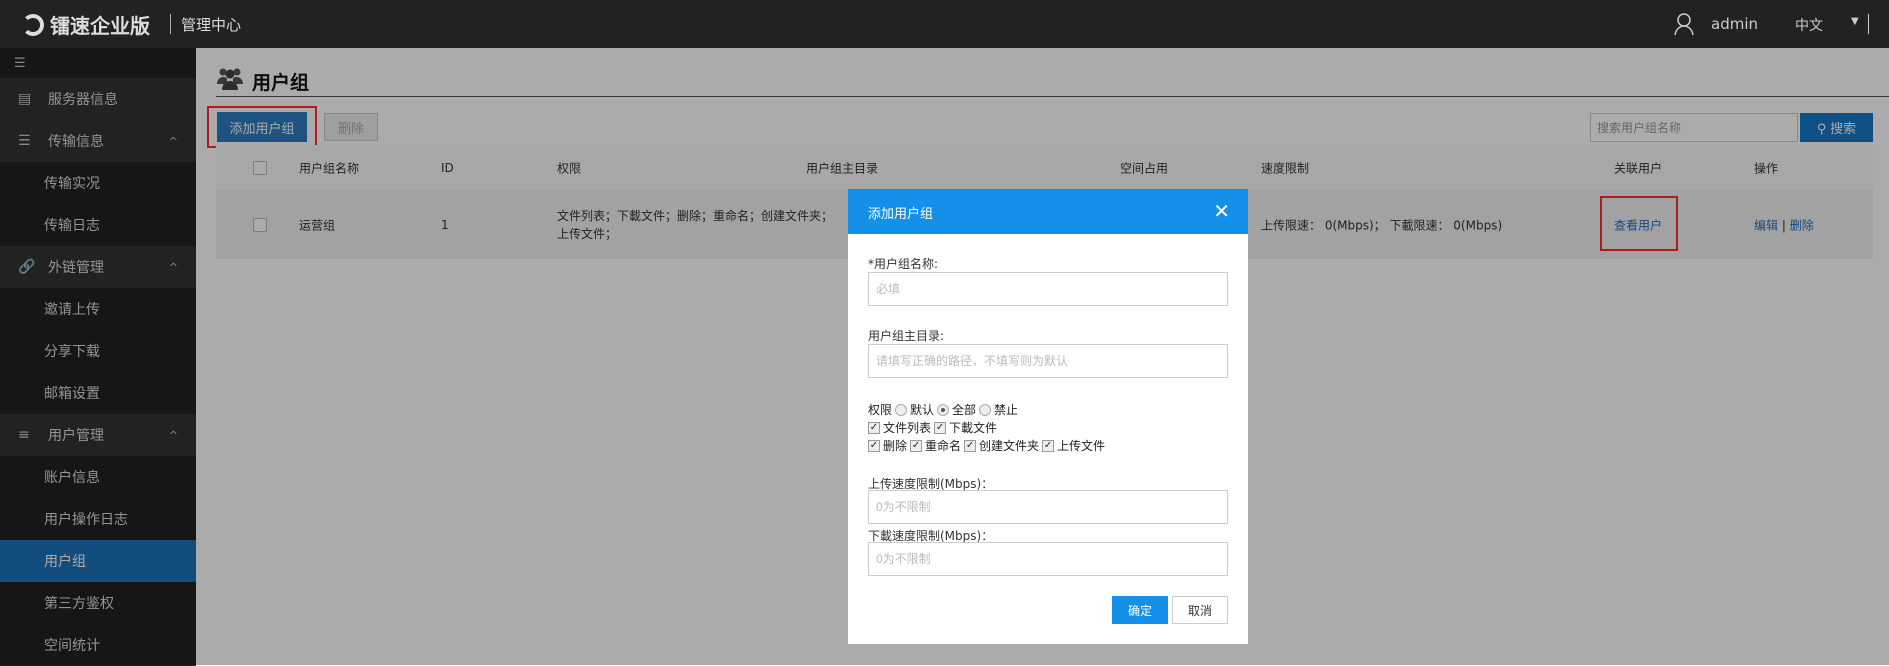 The width and height of the screenshot is (1889, 666). I want to click on checkbox-create-folder: ✓, so click(970, 445).